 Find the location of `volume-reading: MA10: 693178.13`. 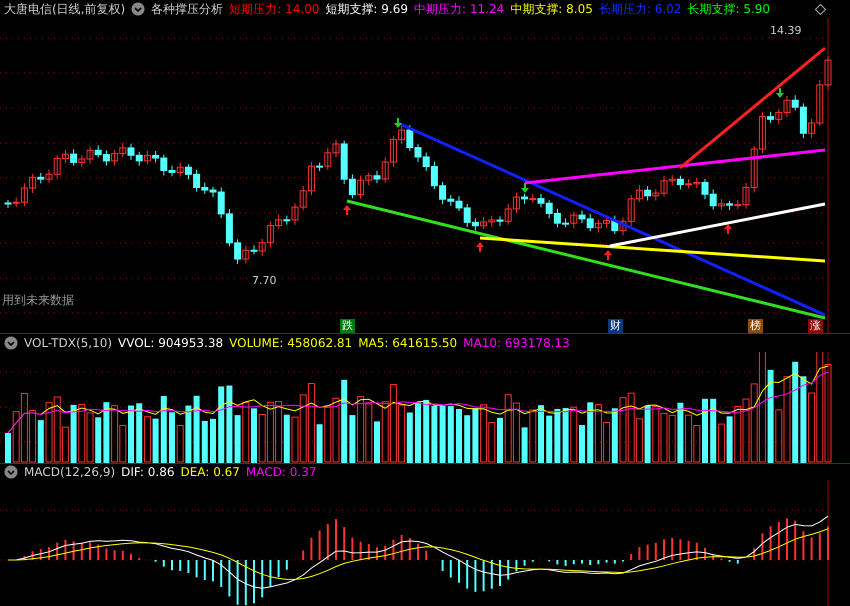

volume-reading: MA10: 693178.13 is located at coordinates (516, 343).